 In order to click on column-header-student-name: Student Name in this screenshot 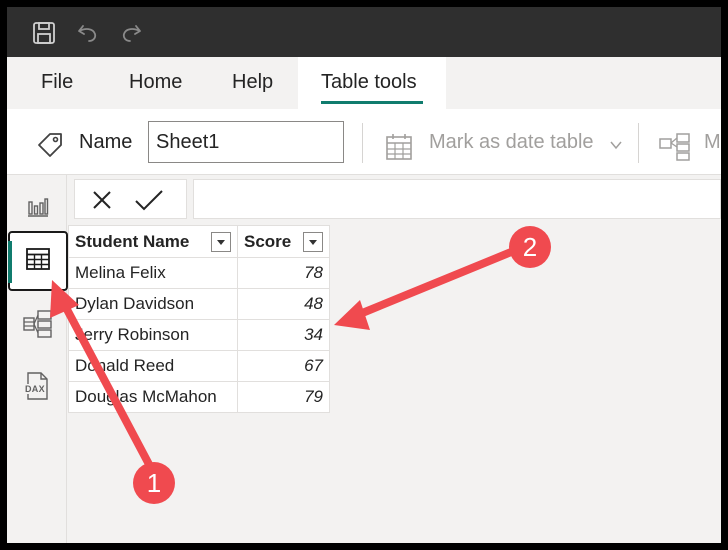, I will do `click(153, 241)`.